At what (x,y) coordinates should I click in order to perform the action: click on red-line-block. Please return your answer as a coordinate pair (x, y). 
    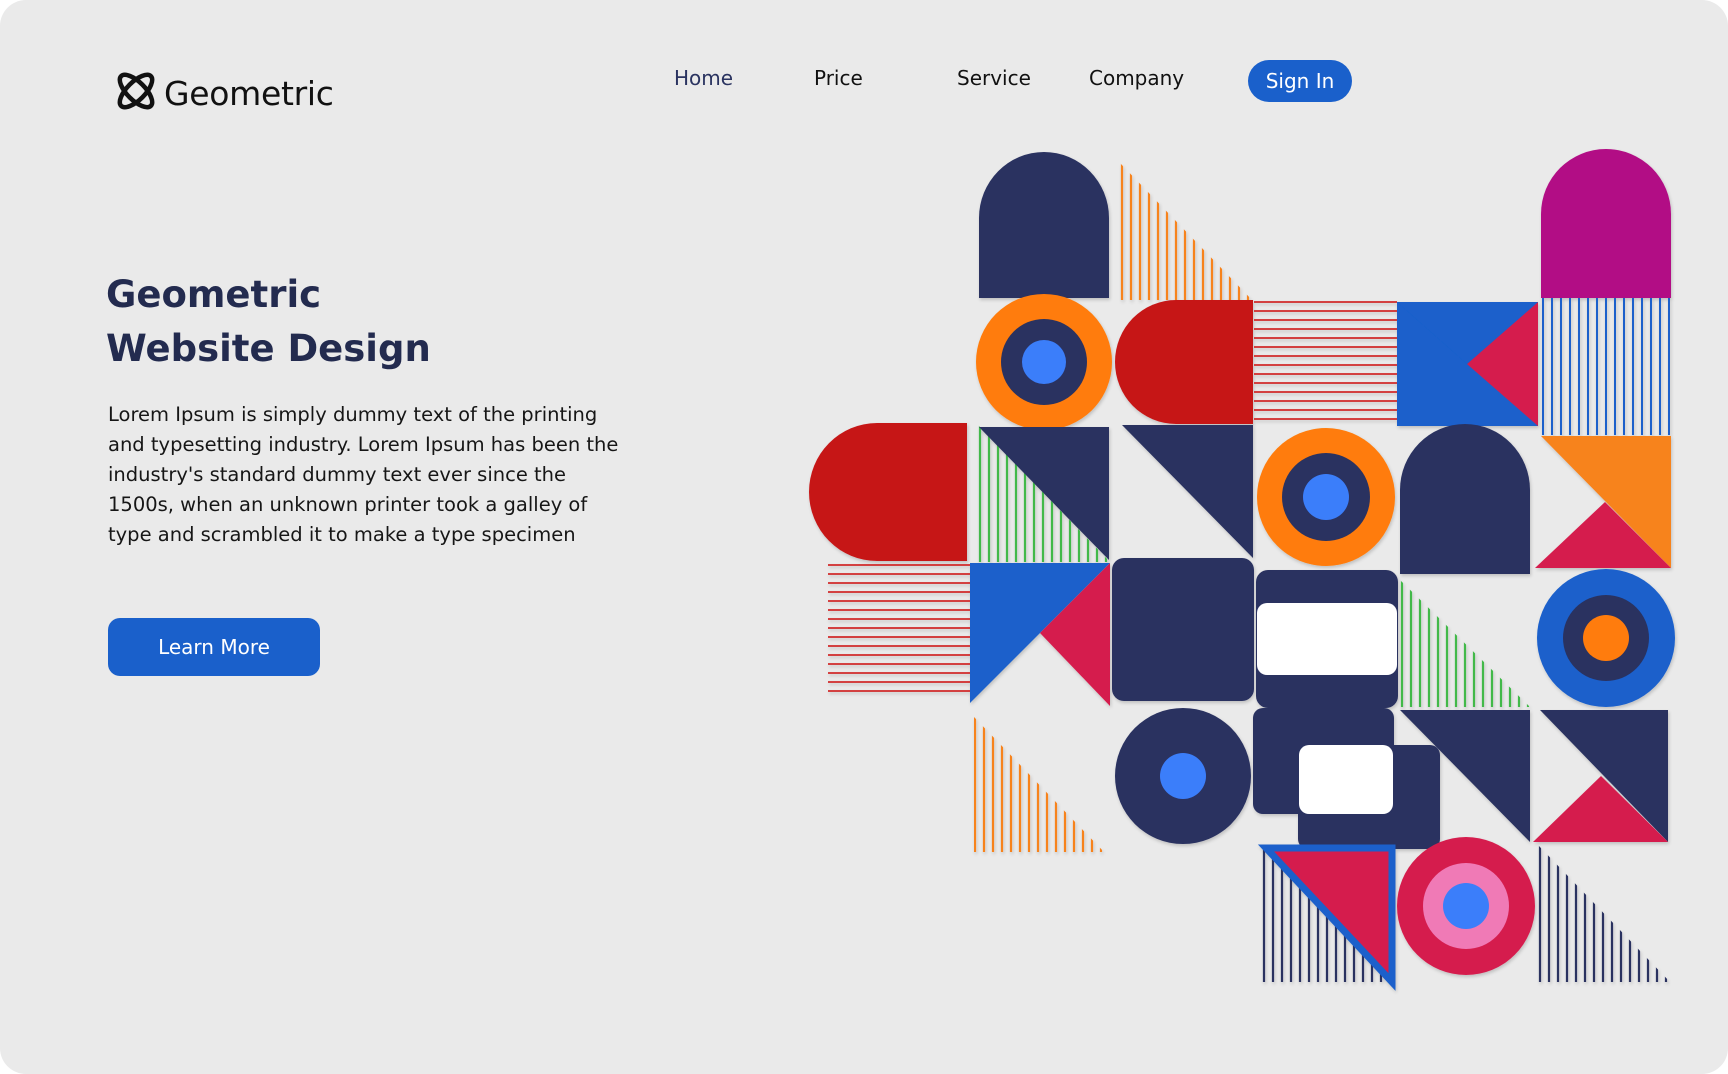
    Looking at the image, I should click on (1325, 360).